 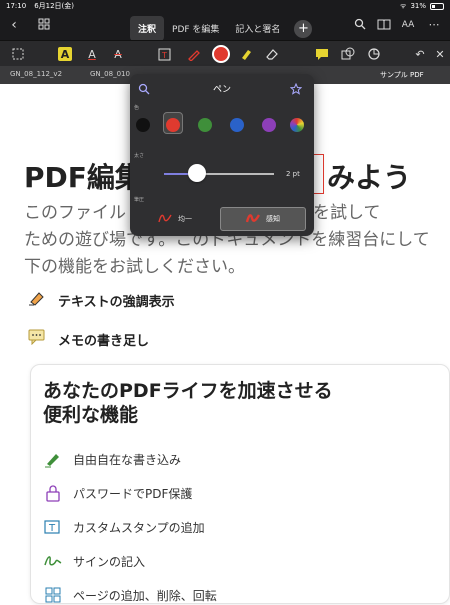 I want to click on pen-color-icon, so click(x=221, y=54).